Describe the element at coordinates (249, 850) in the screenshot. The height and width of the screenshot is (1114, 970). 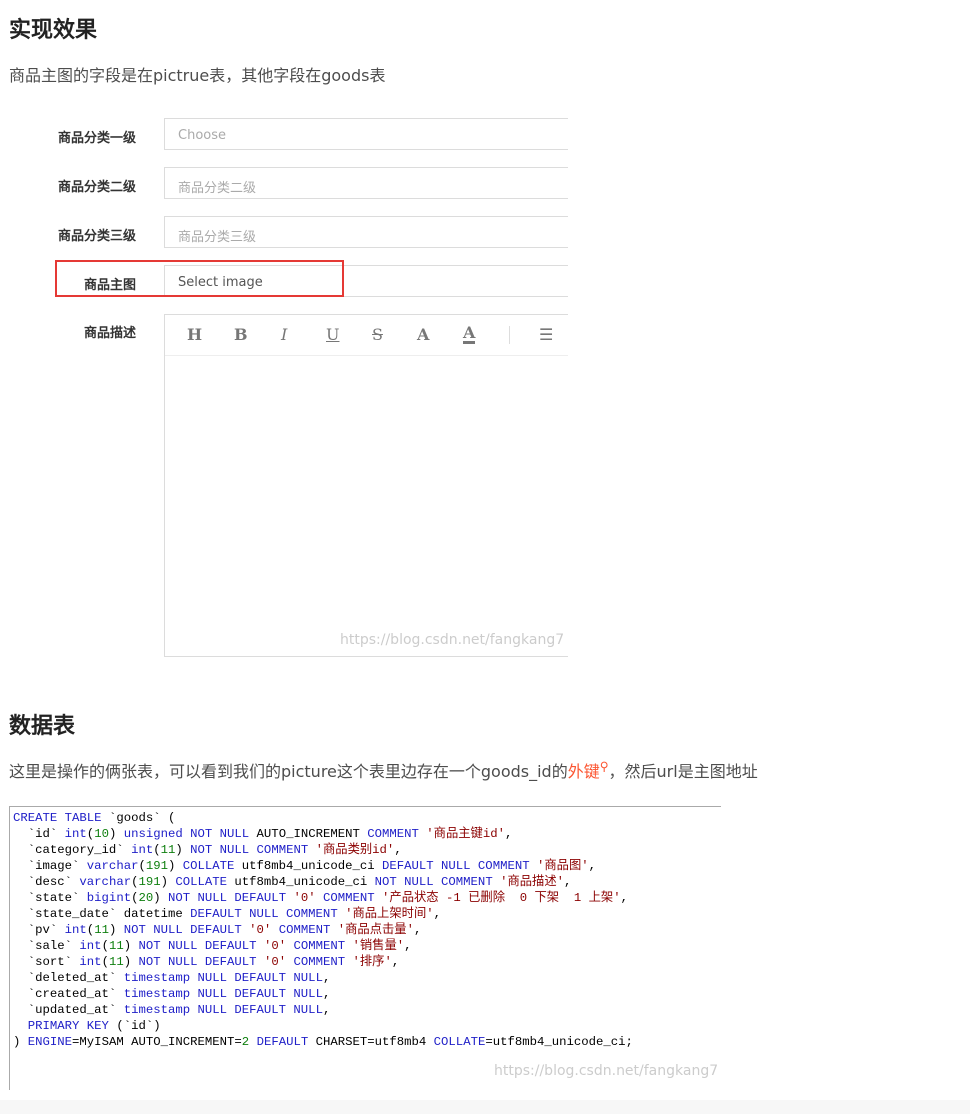
I see `code-token: NOT NULL COMMENT` at that location.